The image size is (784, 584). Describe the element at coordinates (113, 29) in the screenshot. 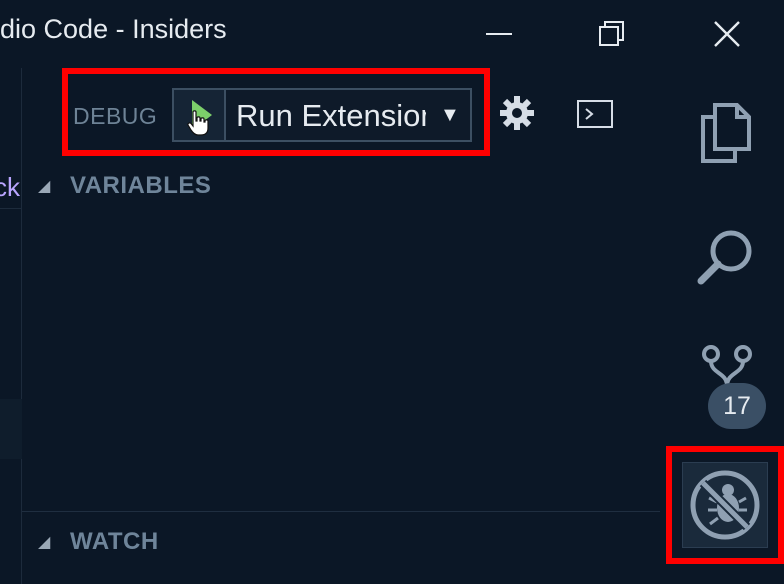

I see `window-title: dio Code - Insiders` at that location.